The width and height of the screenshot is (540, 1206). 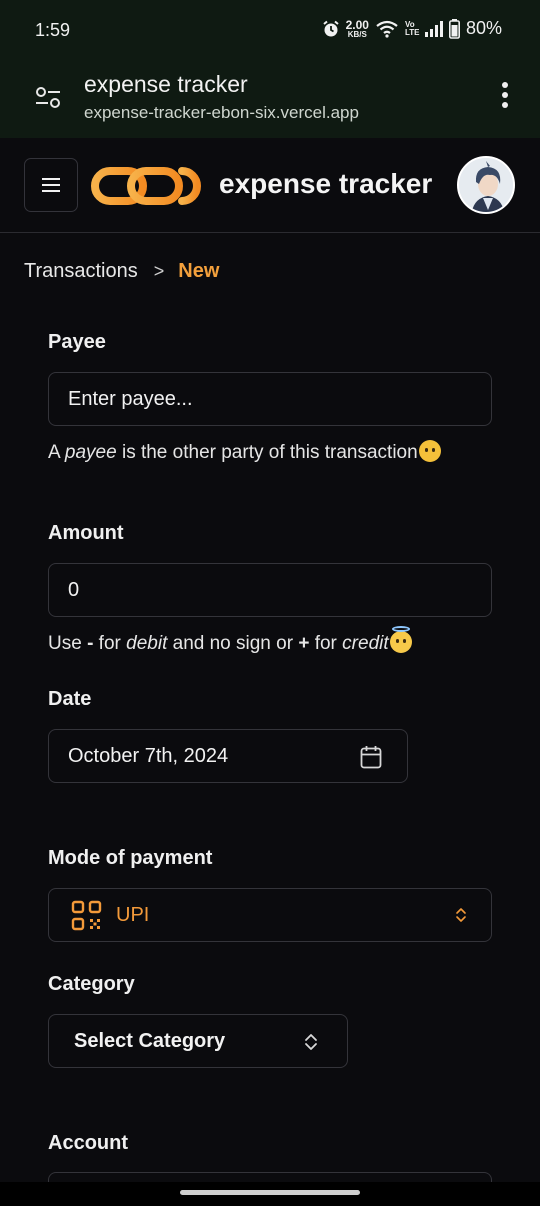 What do you see at coordinates (133, 914) in the screenshot?
I see `mode-of-payment-value: UPI` at bounding box center [133, 914].